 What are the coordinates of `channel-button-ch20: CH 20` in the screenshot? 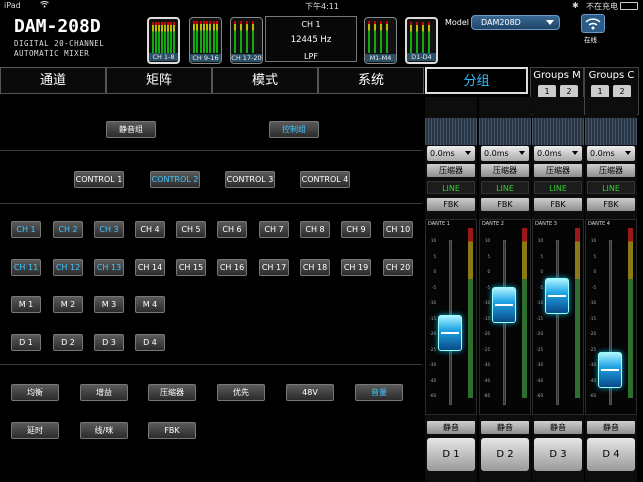 It's located at (398, 267).